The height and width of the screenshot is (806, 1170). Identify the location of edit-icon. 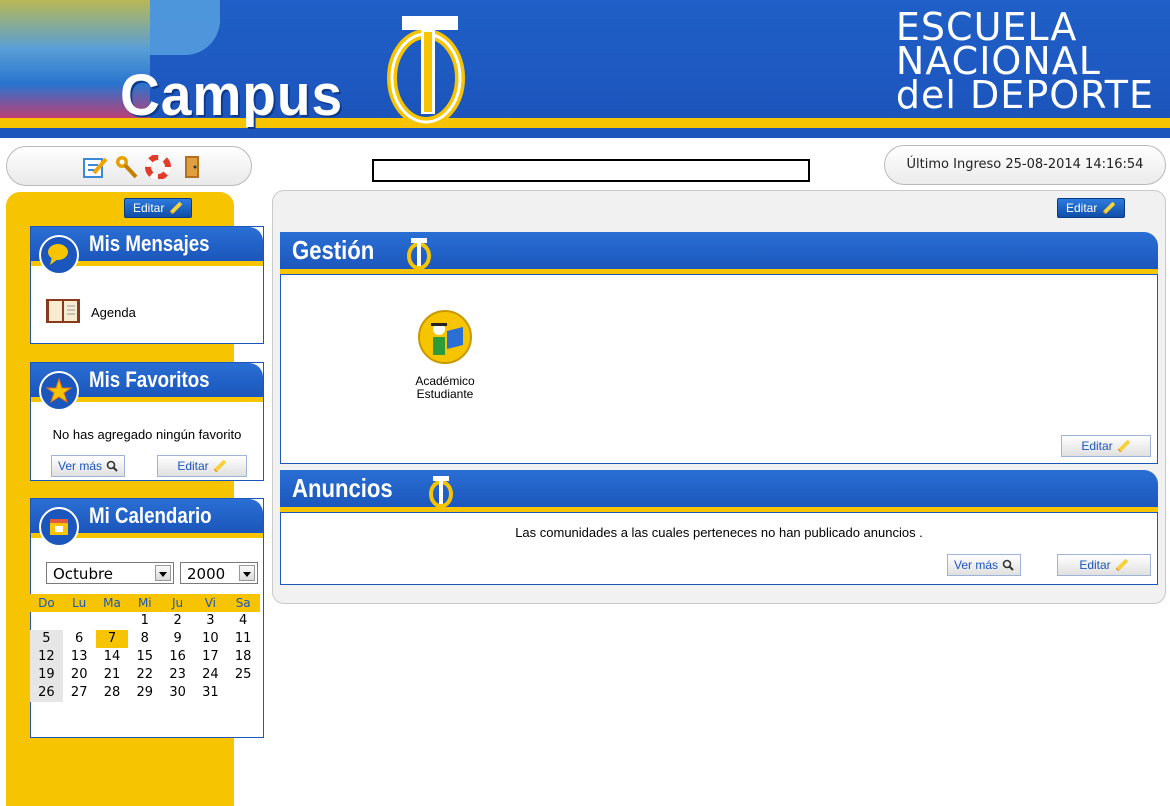
(95, 167).